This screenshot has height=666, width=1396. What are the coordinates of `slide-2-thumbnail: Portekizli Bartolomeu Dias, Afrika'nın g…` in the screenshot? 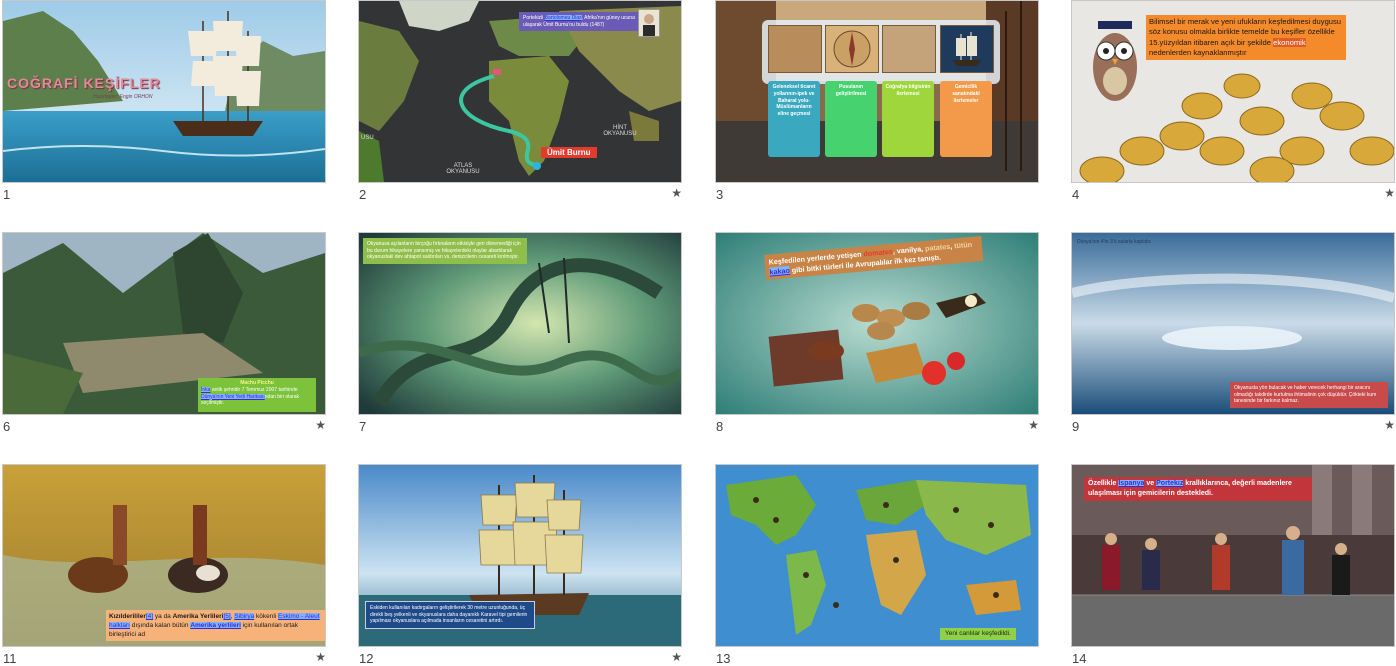 It's located at (520, 91).